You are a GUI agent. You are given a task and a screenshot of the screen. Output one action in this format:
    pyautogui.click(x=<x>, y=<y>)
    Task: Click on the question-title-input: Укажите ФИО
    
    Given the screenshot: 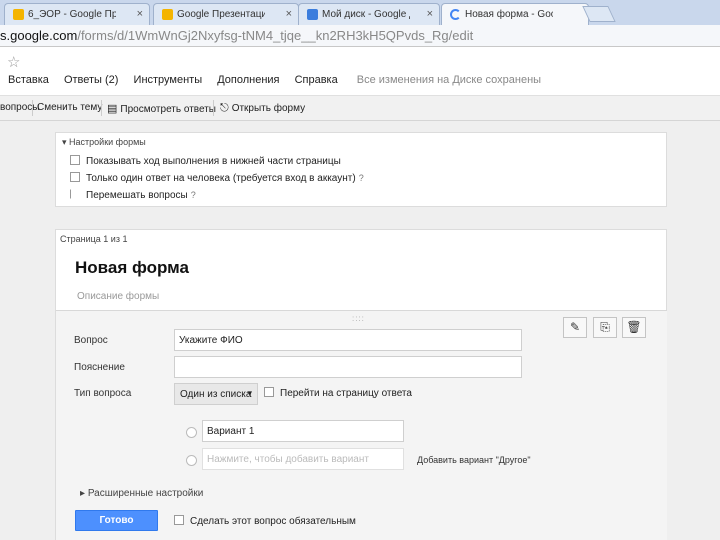 What is the action you would take?
    pyautogui.click(x=348, y=340)
    